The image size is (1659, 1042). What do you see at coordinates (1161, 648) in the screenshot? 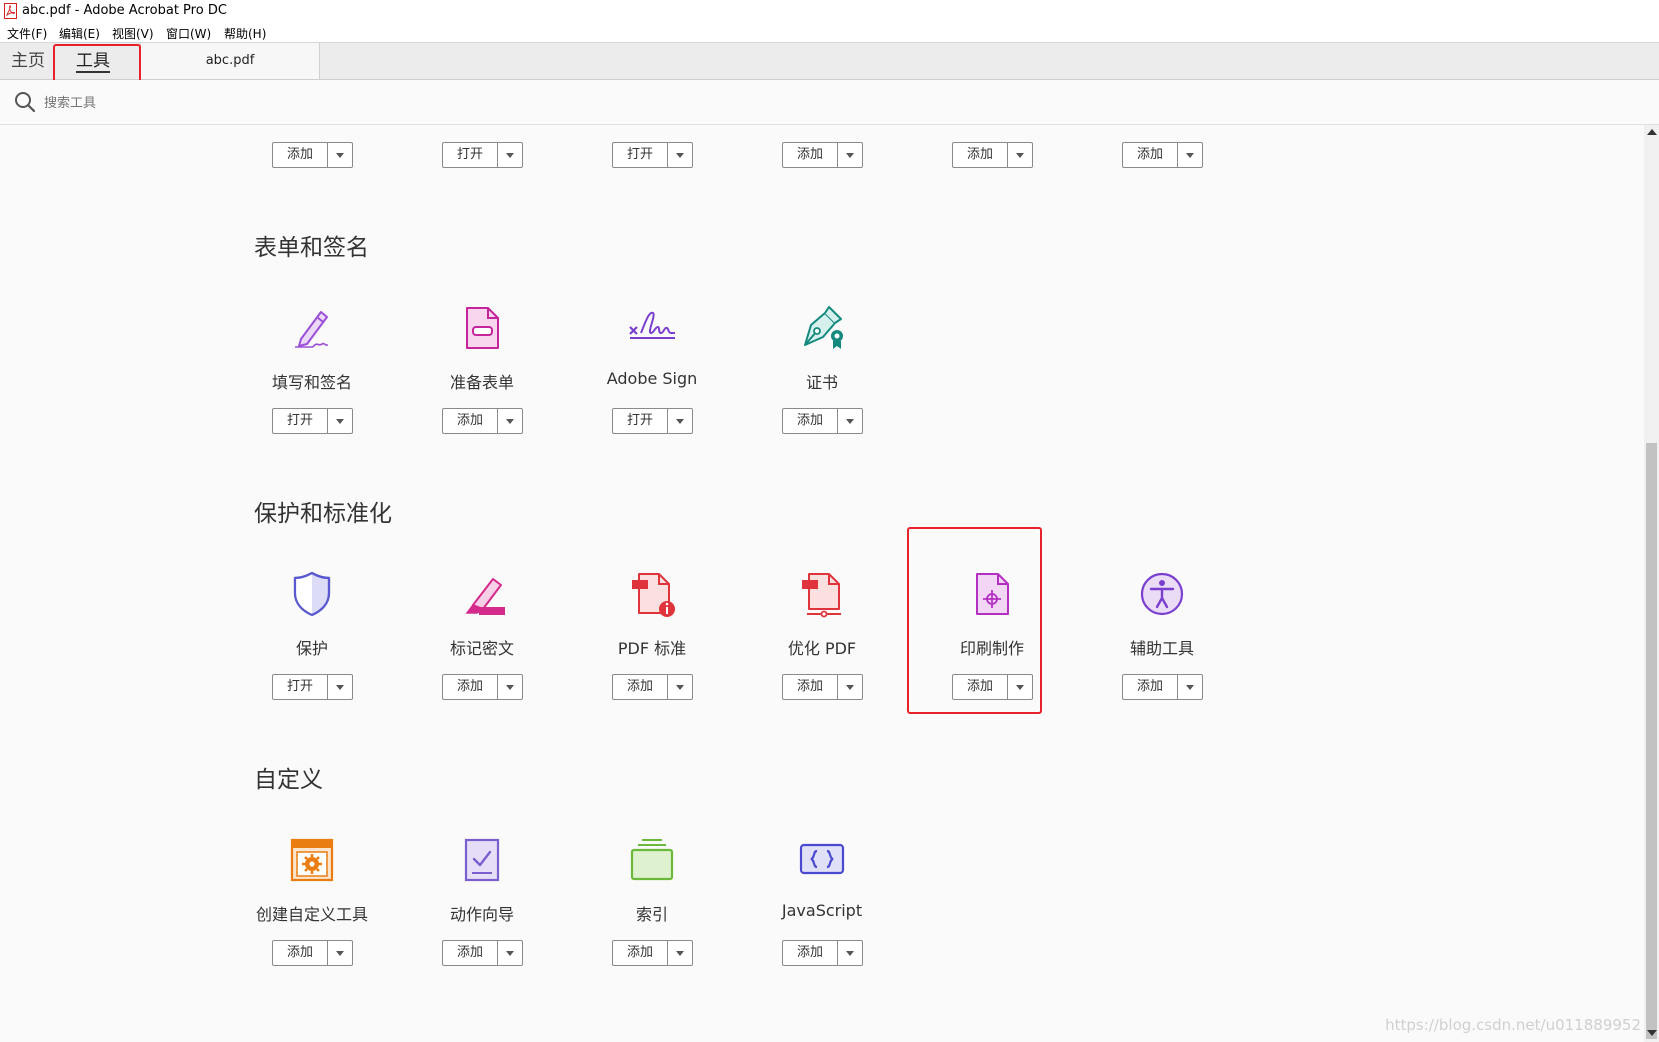
I see `tool-label: 辅助工具` at bounding box center [1161, 648].